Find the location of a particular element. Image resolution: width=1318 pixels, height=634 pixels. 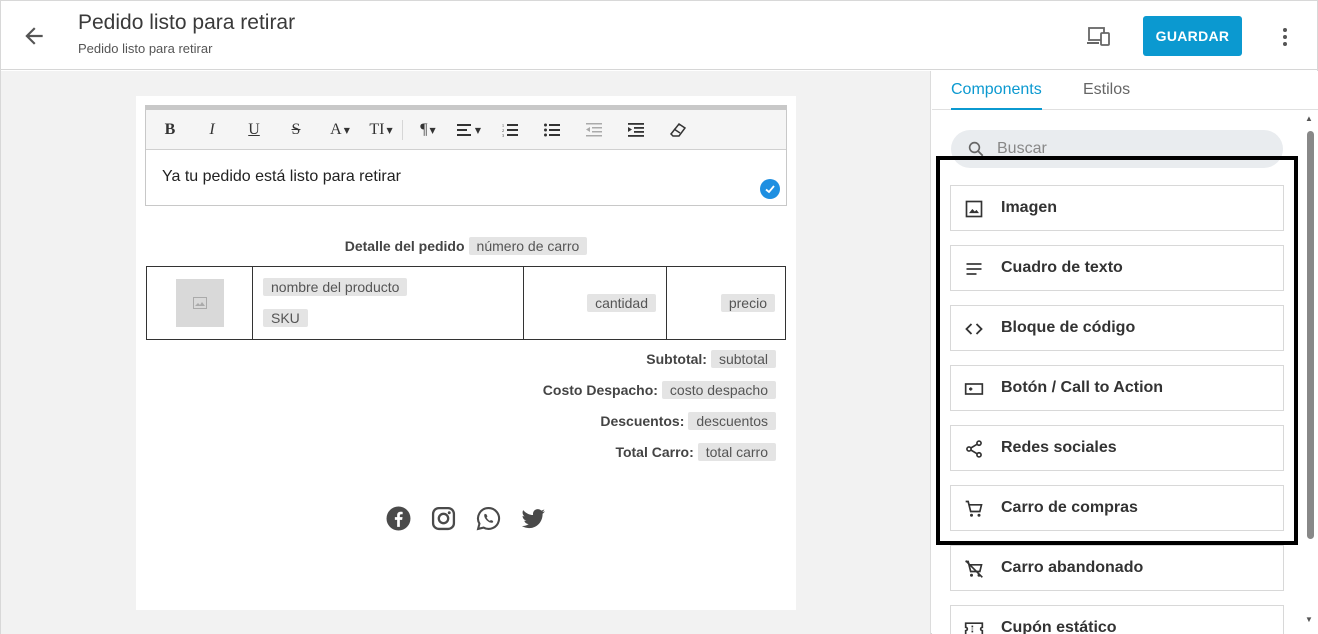

facebook-icon is located at coordinates (398, 518).